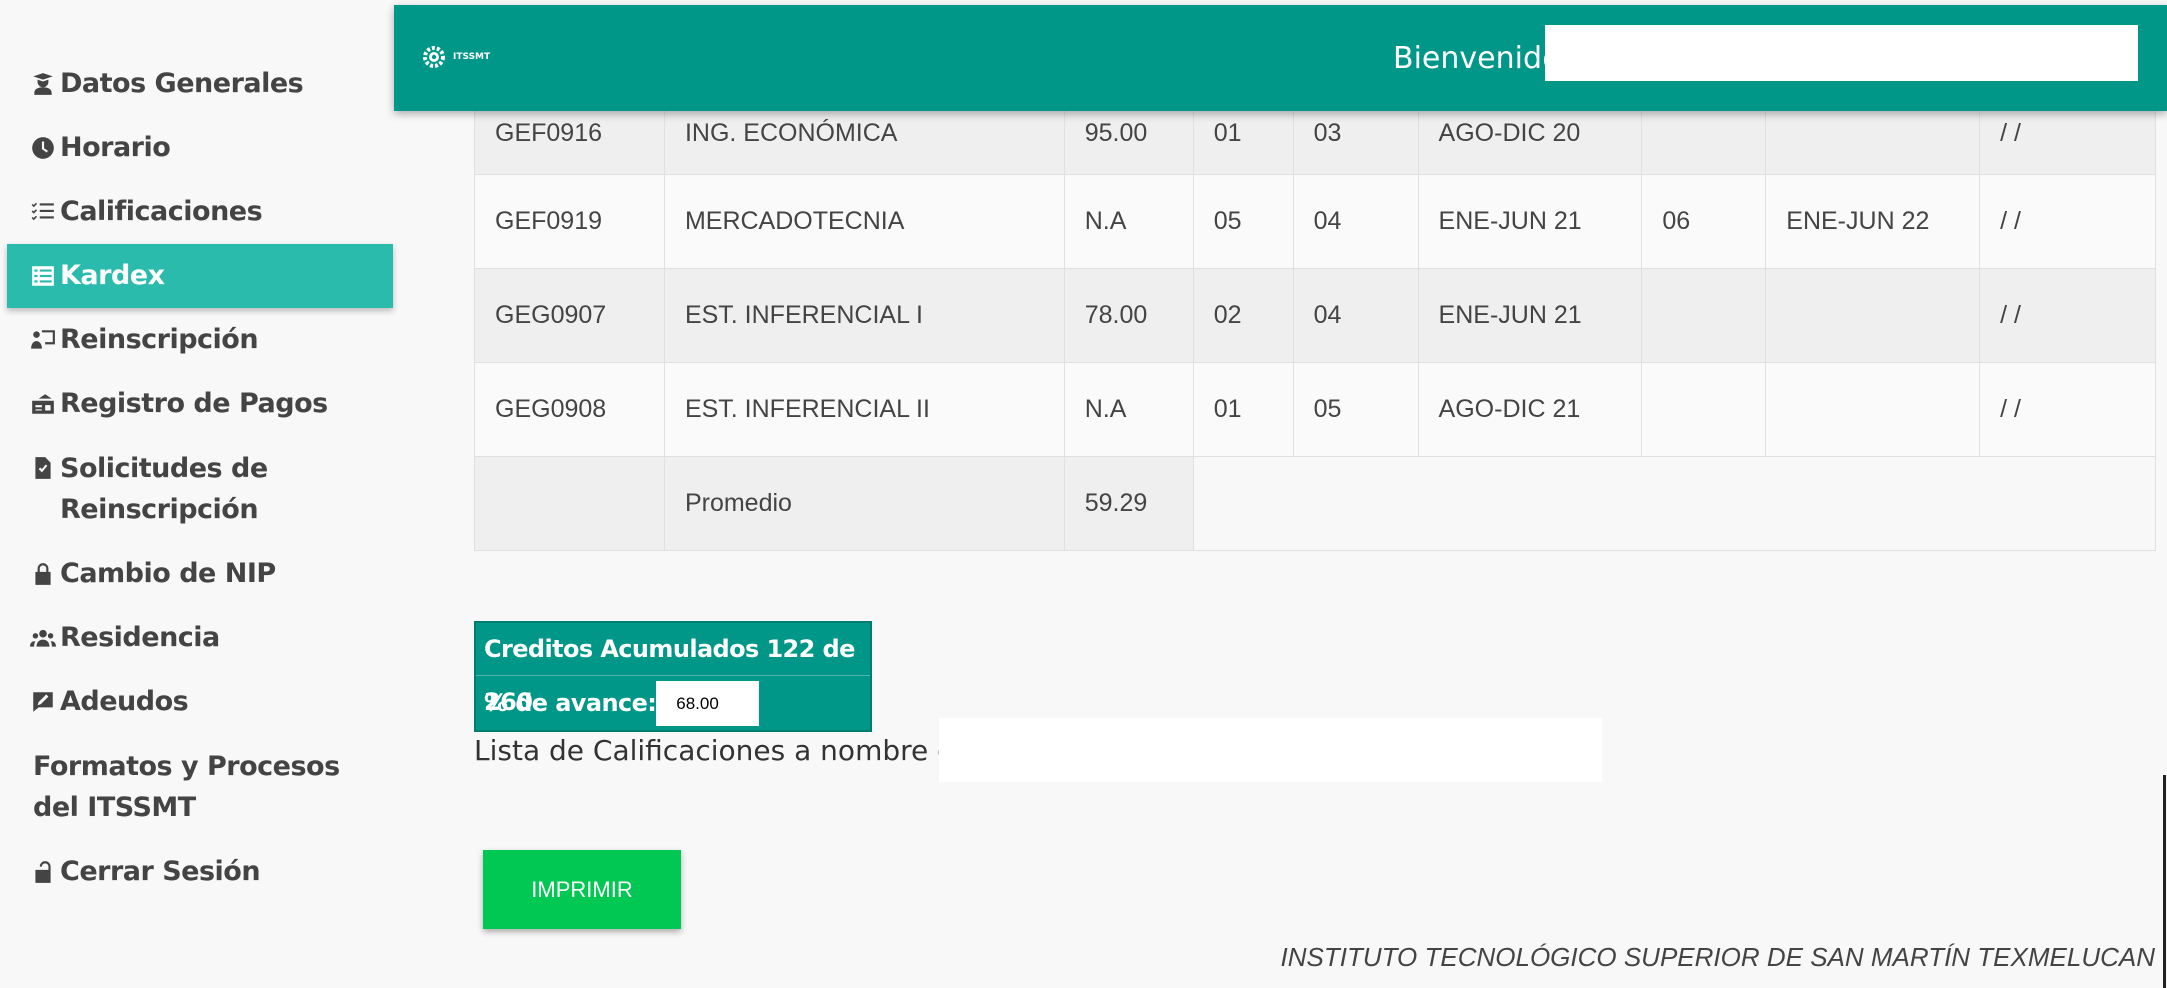  I want to click on sidebar-item-kardex: Kardex, so click(200, 276).